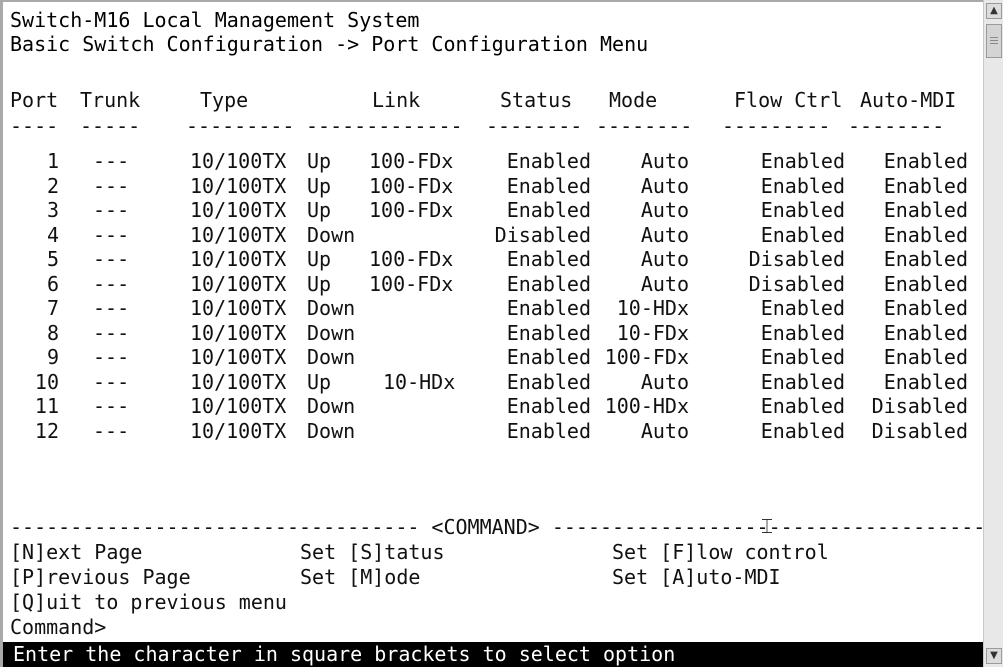 The image size is (1003, 667). I want to click on option-previous-page: [P]revious Page, so click(100, 577).